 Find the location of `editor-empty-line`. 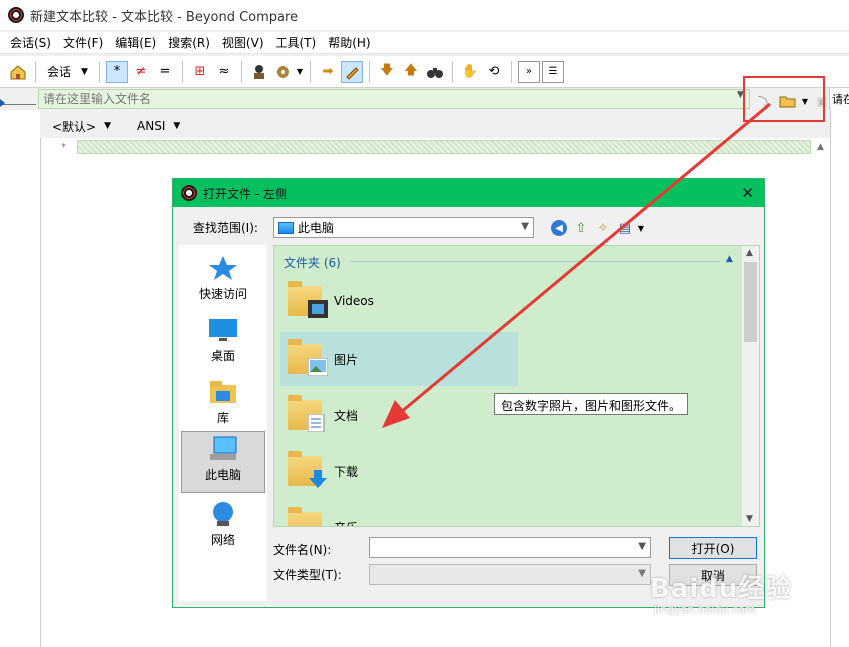

editor-empty-line is located at coordinates (444, 147).